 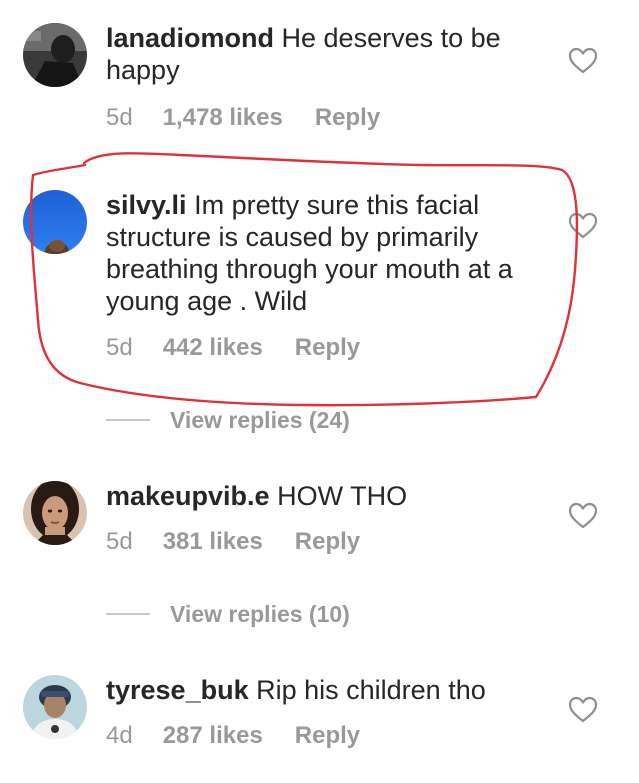 I want to click on comment-meta: 4d 287 likes Reply, so click(x=233, y=736).